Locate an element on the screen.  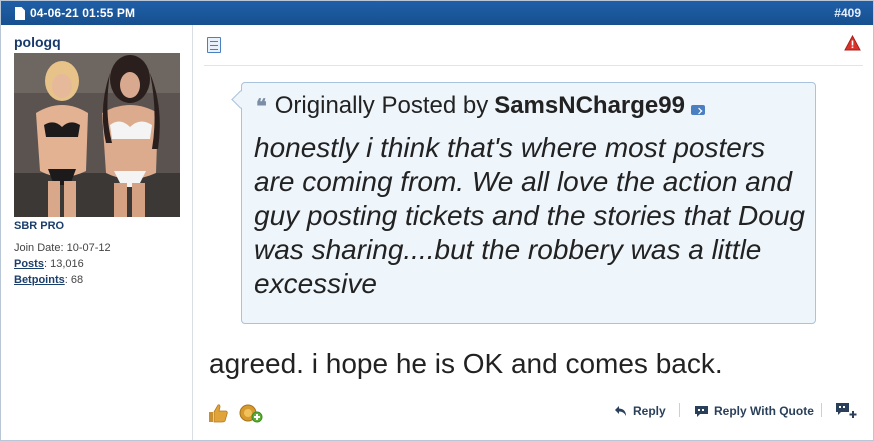
reply-with-quote-label: Reply With Quote is located at coordinates (764, 411).